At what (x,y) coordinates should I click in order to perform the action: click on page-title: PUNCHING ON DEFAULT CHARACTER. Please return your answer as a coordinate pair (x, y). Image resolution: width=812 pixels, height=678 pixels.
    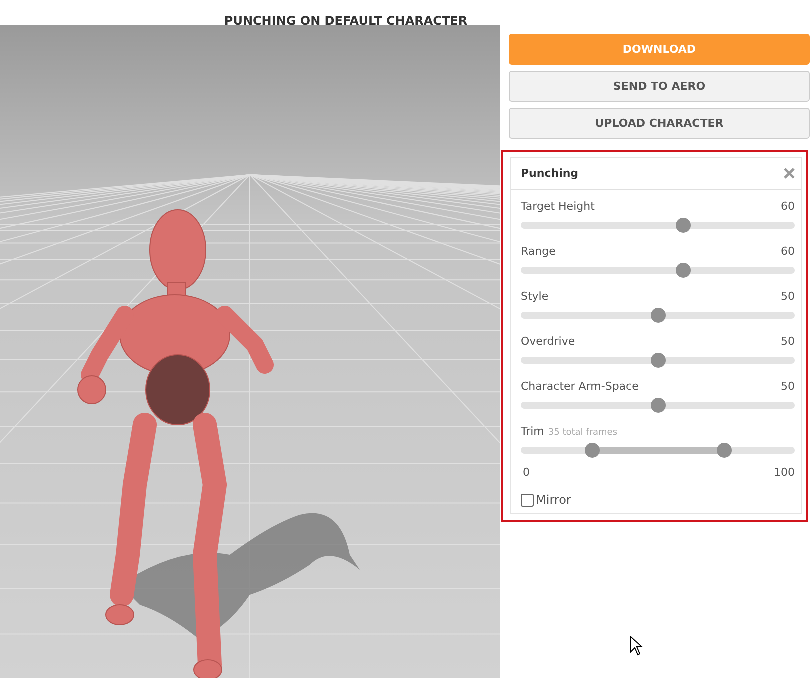
    Looking at the image, I should click on (346, 19).